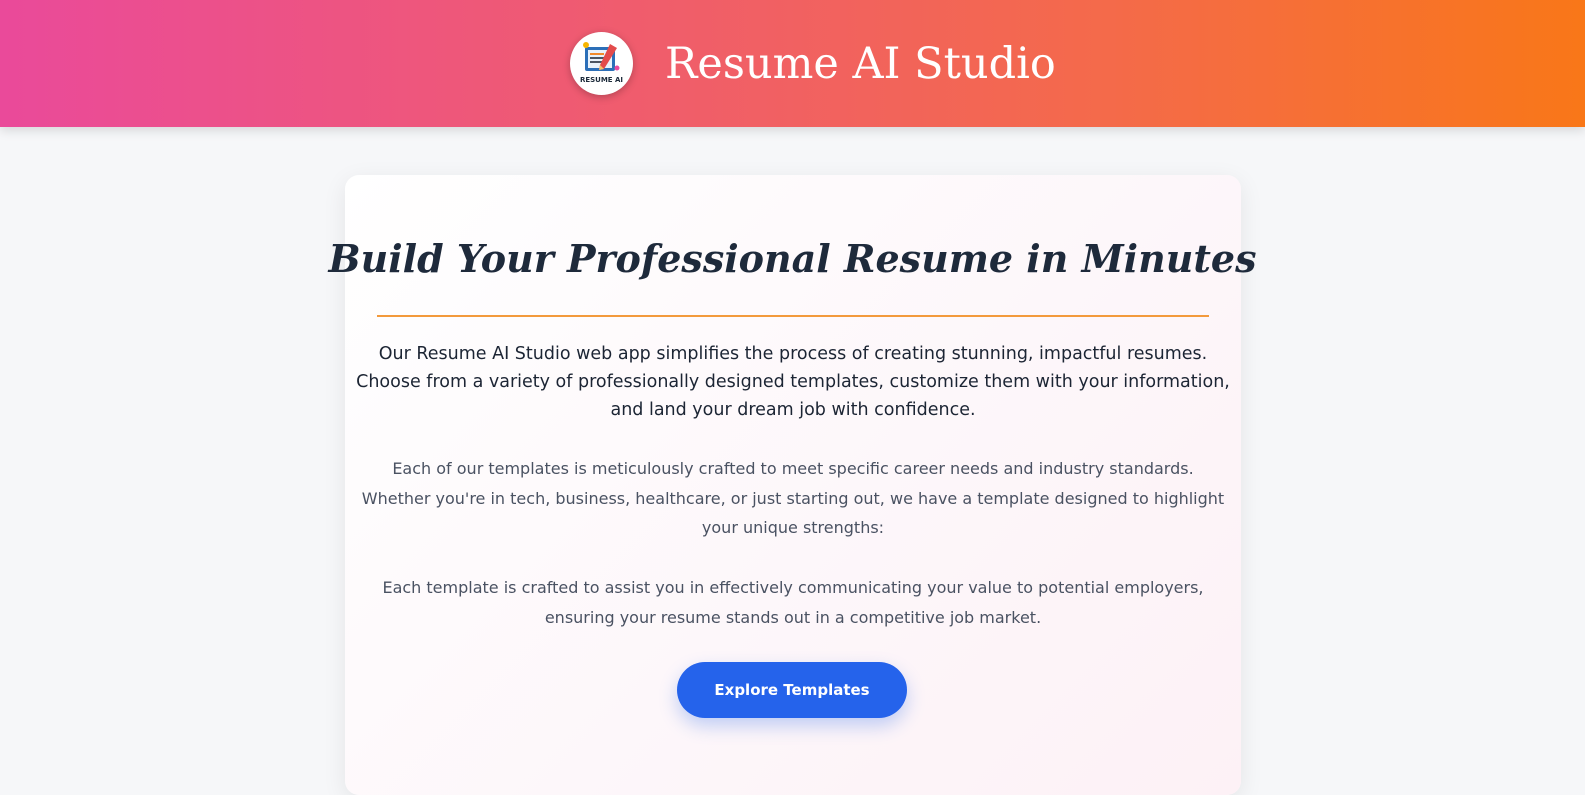  I want to click on explore-templates-button: Explore Templates, so click(792, 690).